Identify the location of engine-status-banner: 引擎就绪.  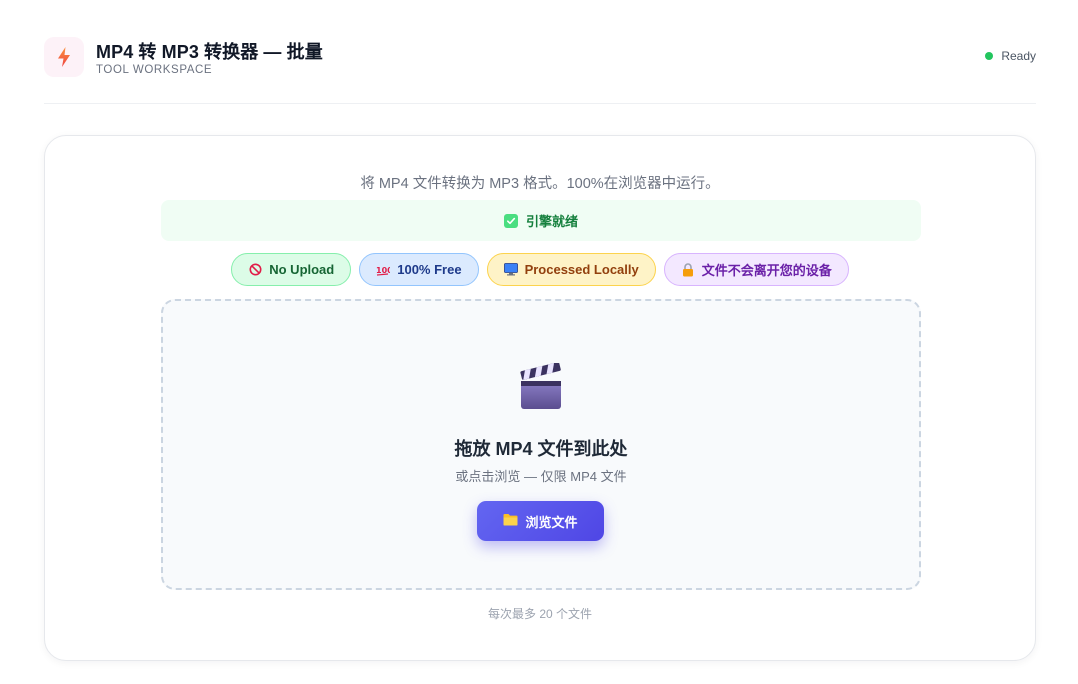
(541, 220).